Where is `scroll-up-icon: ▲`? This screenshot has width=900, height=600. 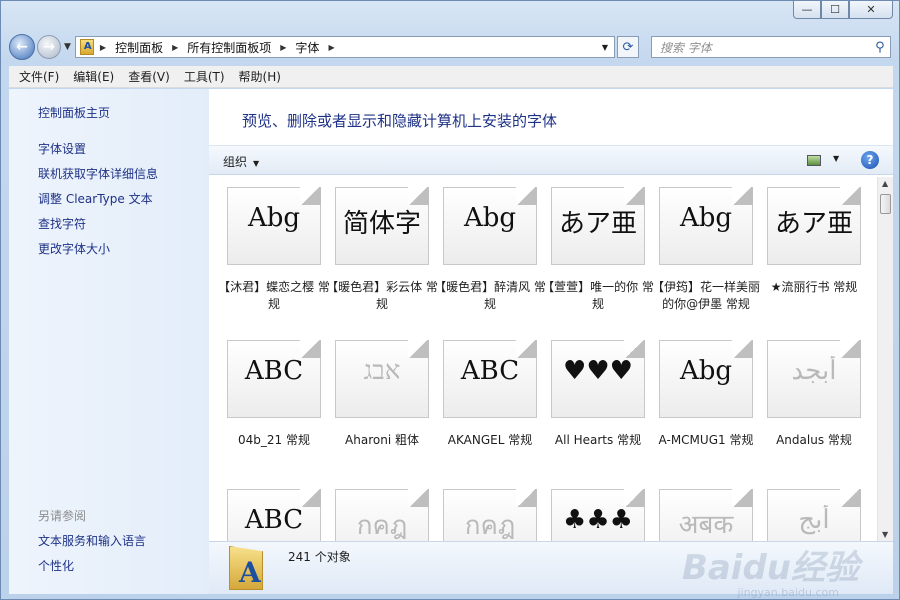 scroll-up-icon: ▲ is located at coordinates (885, 183).